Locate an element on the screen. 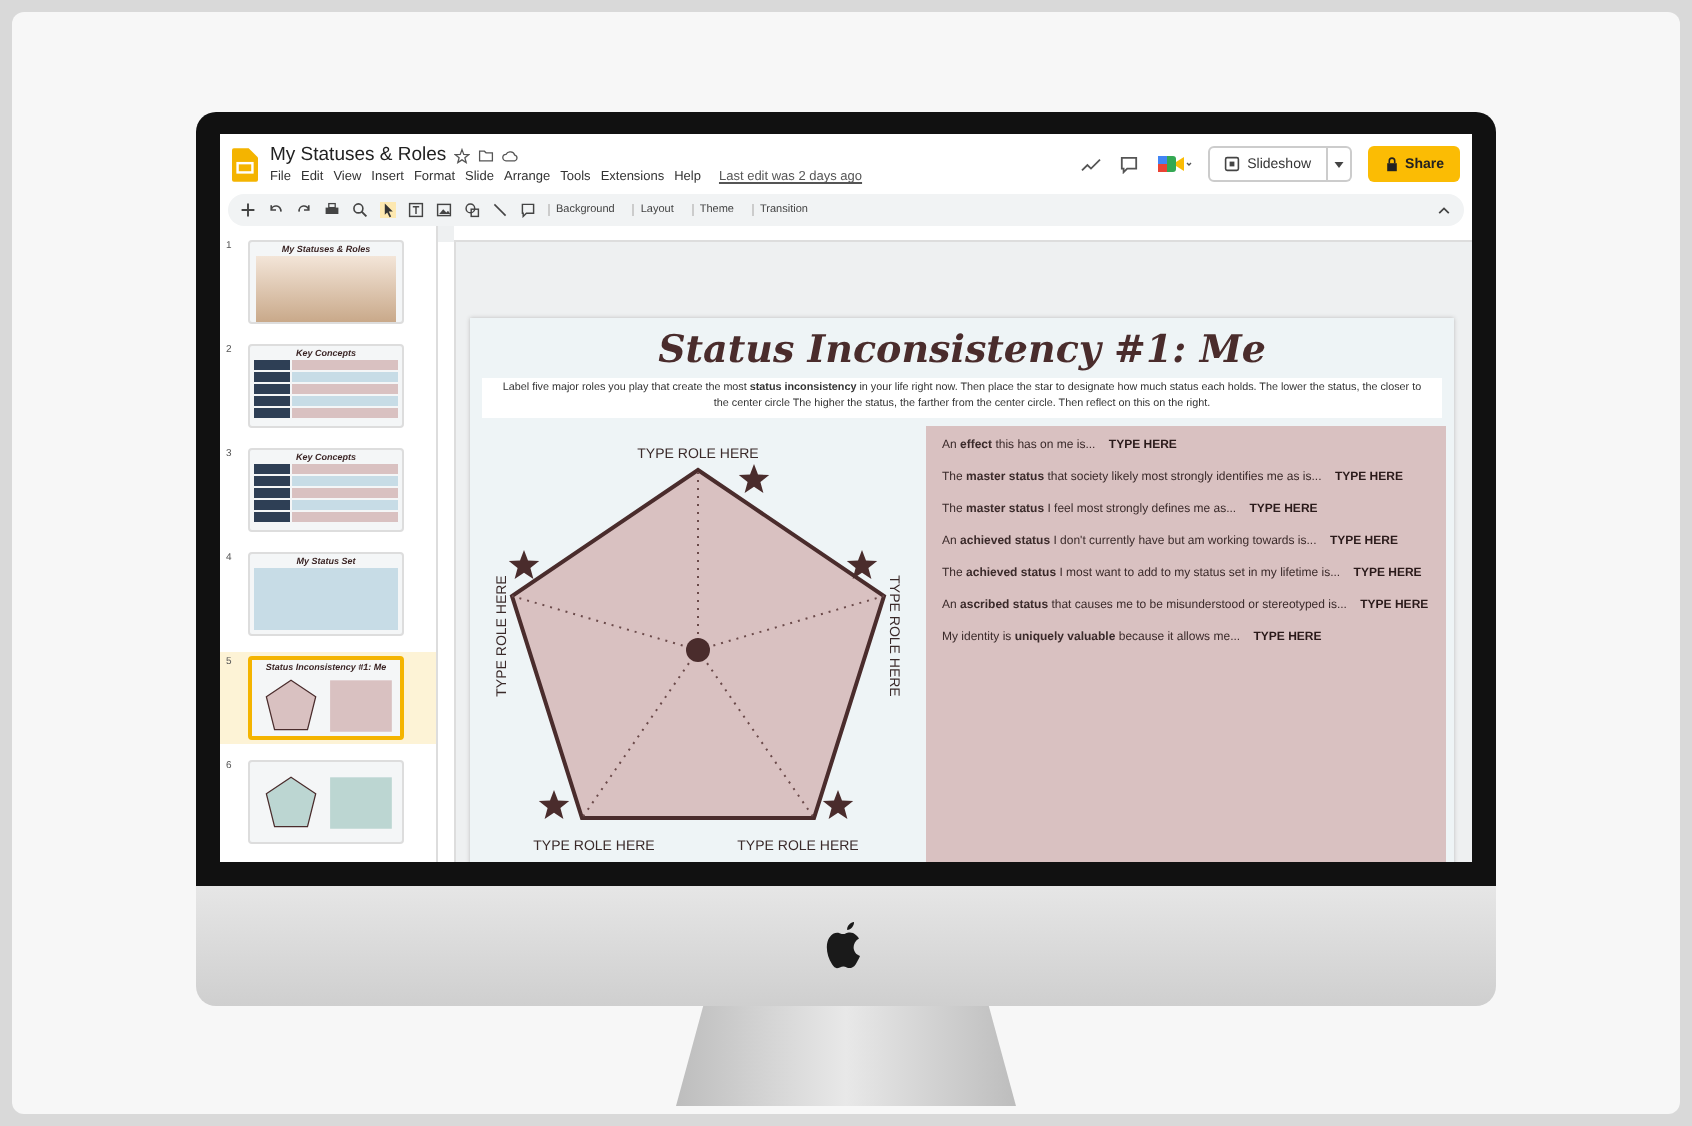  chevron-up-icon is located at coordinates (1444, 210).